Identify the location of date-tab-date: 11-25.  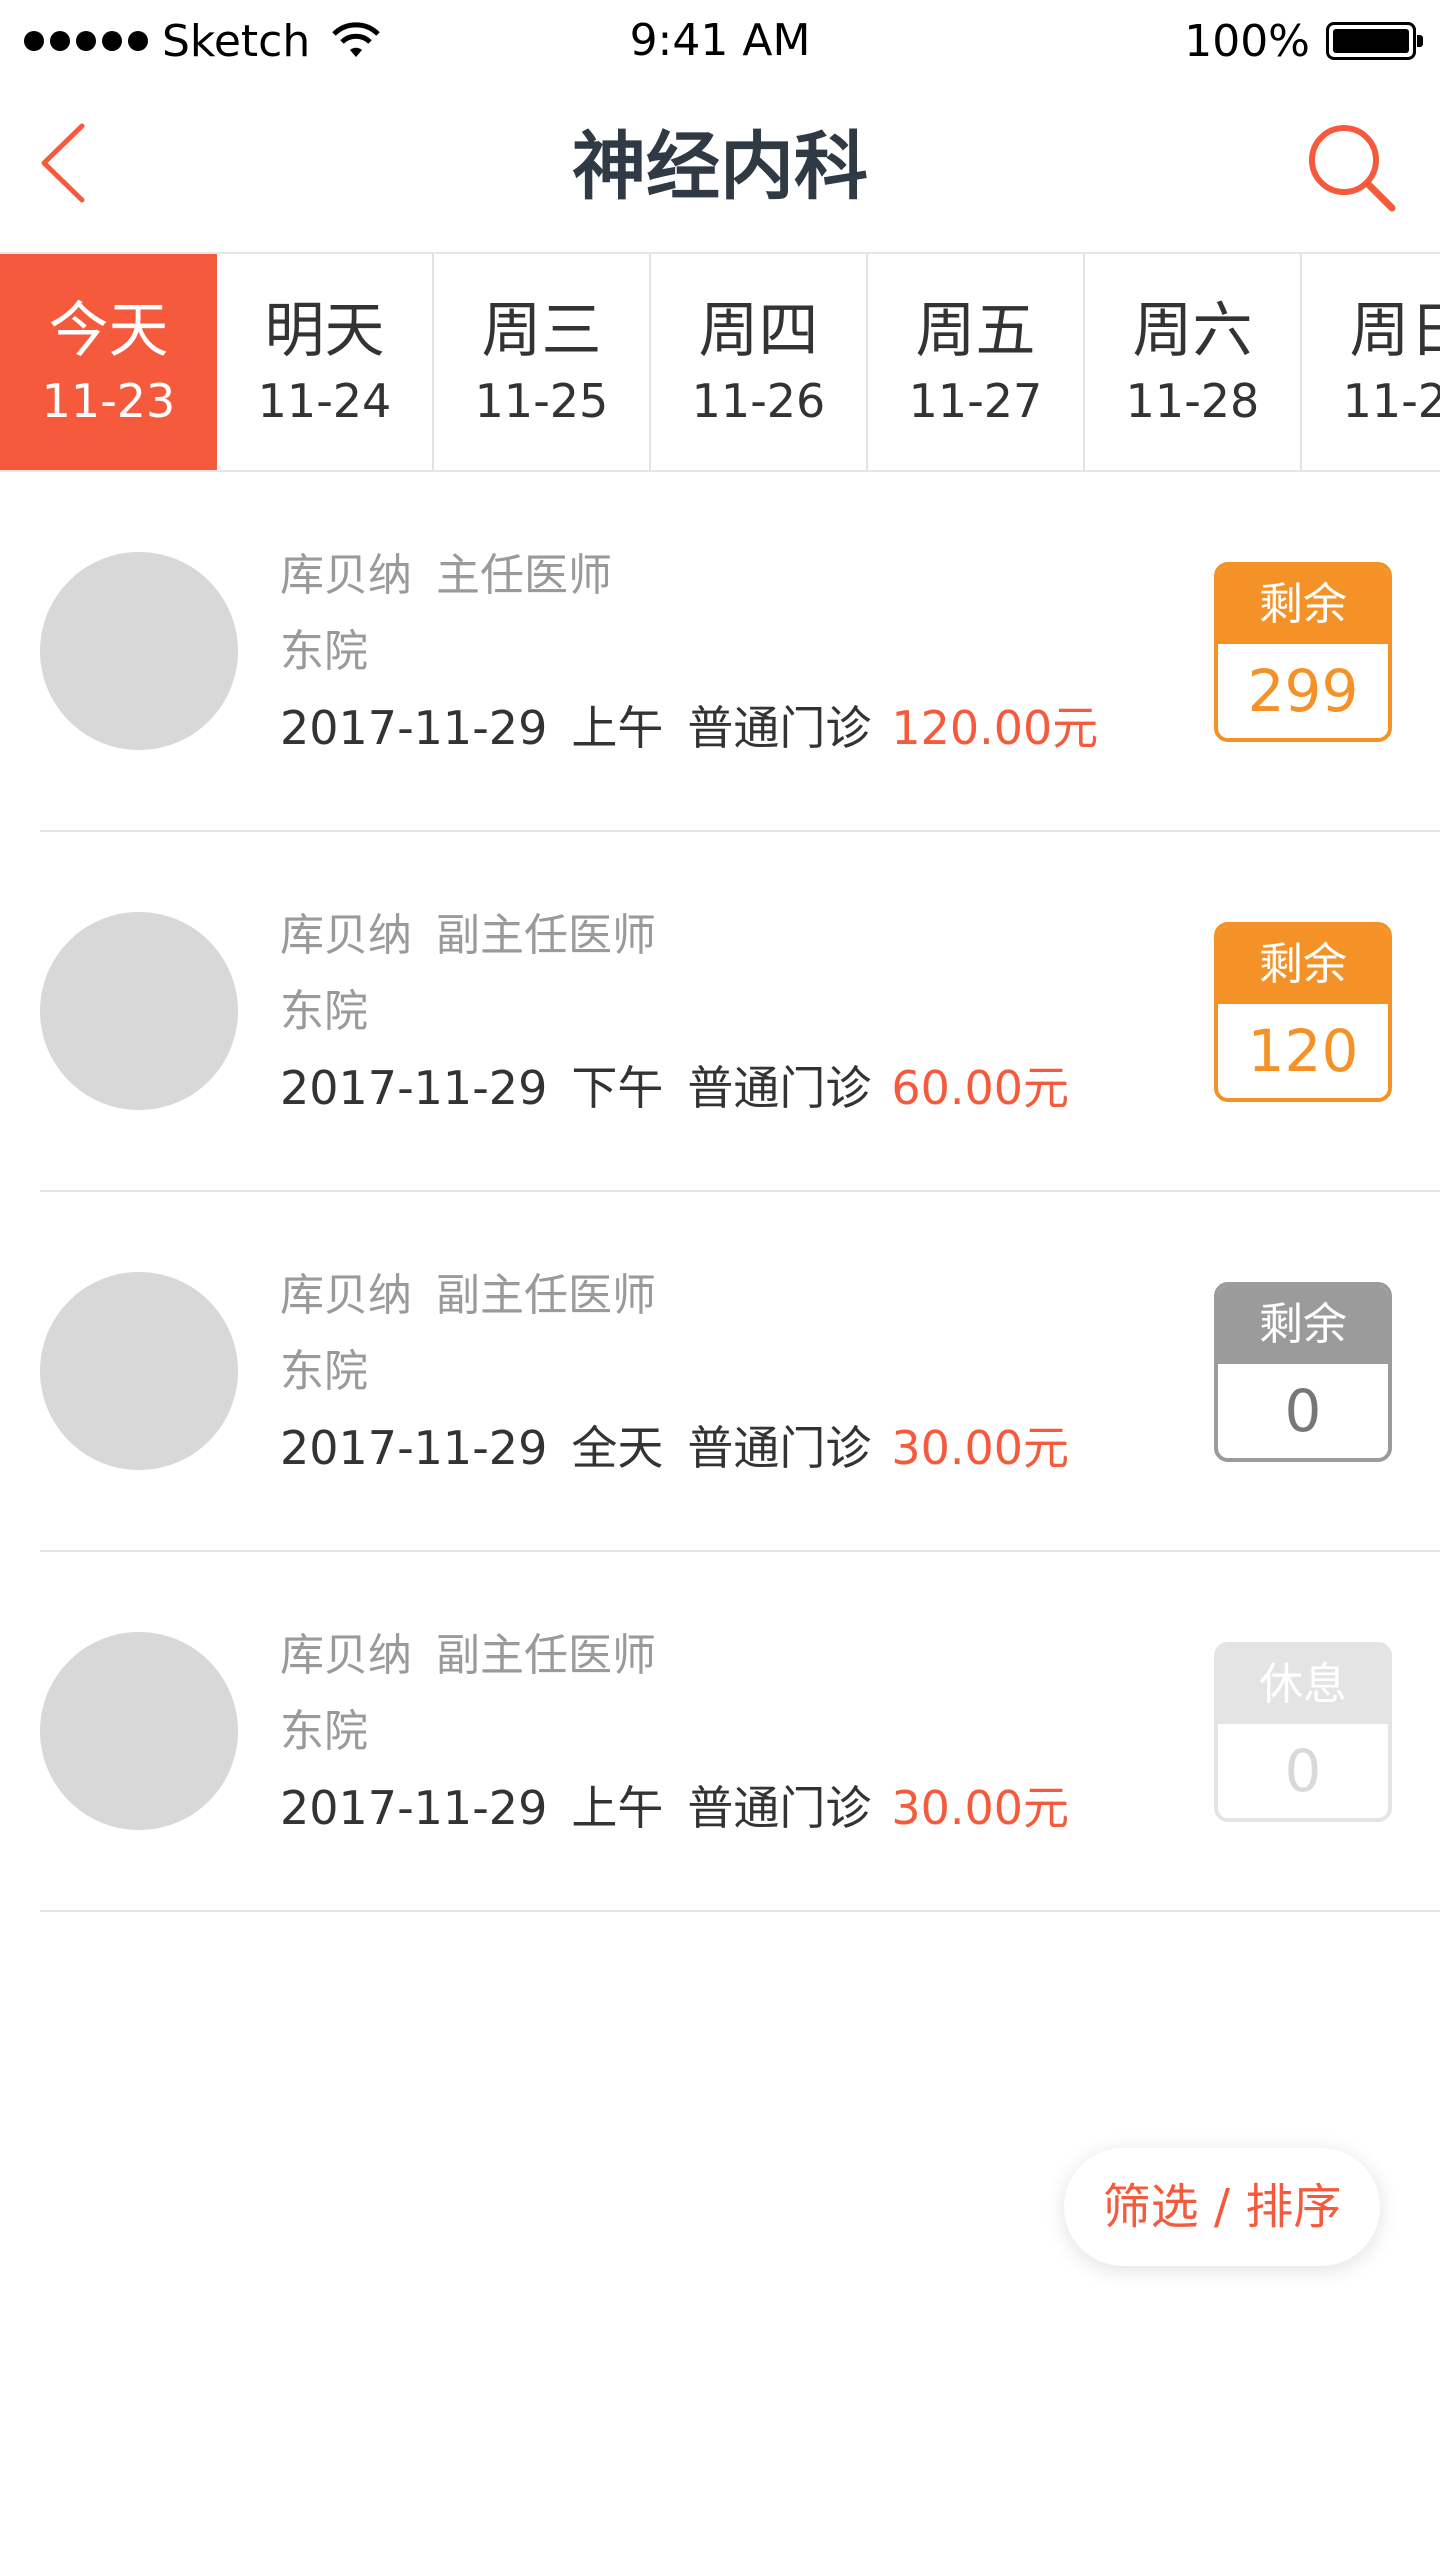
(541, 401).